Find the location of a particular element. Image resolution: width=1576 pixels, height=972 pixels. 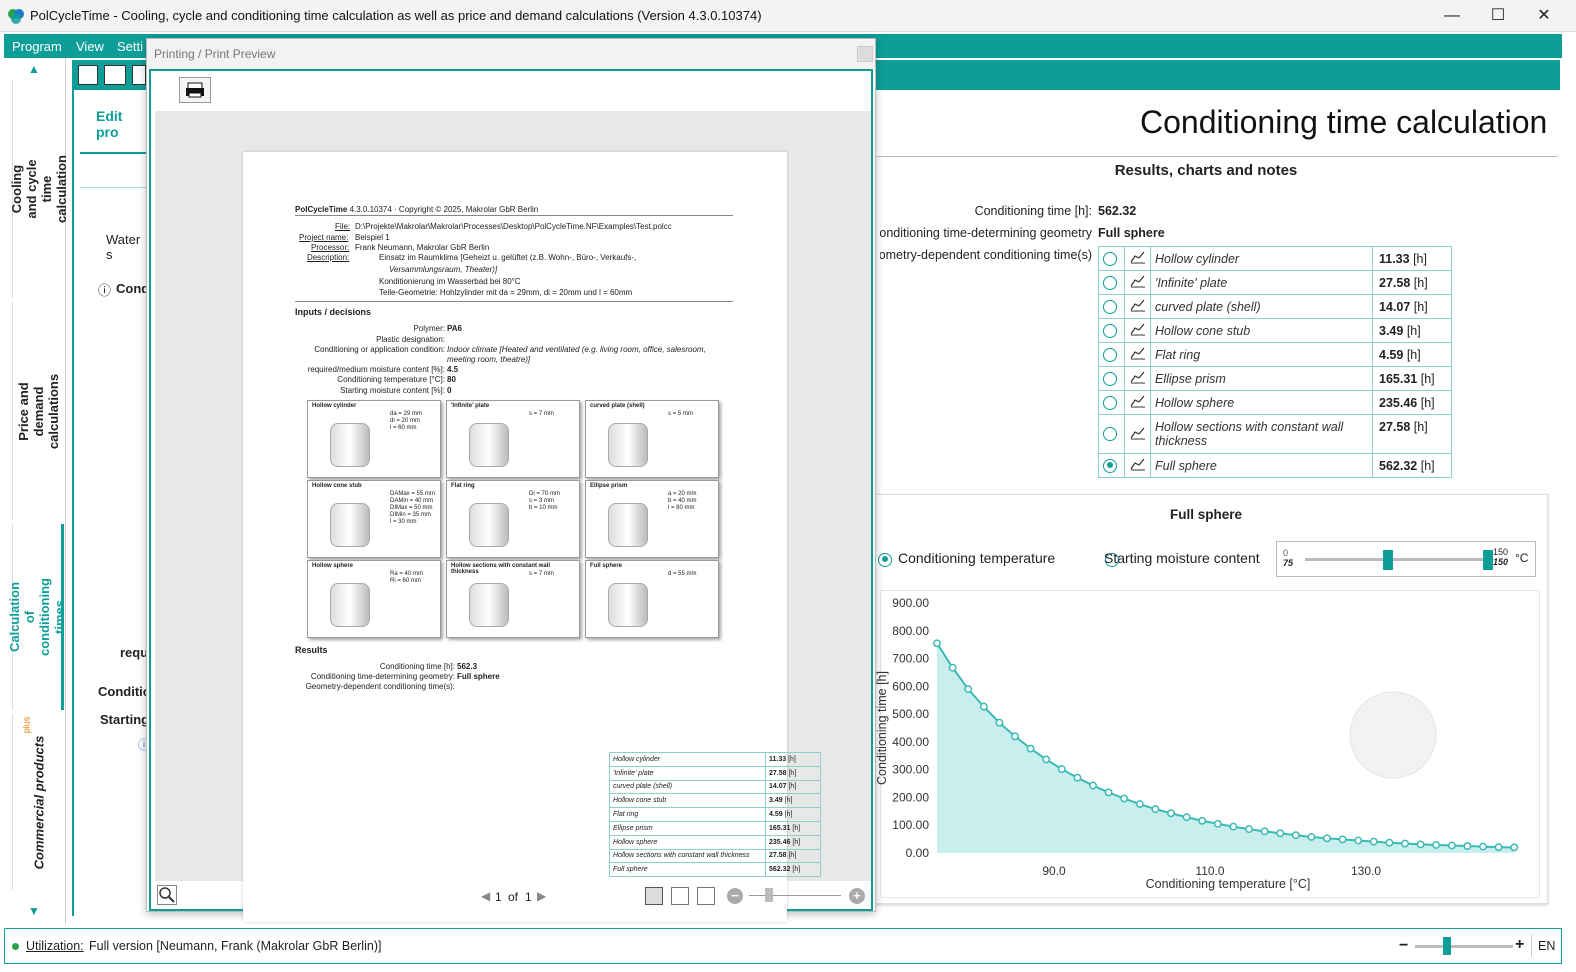

ui-zoom-slider is located at coordinates (1464, 946).